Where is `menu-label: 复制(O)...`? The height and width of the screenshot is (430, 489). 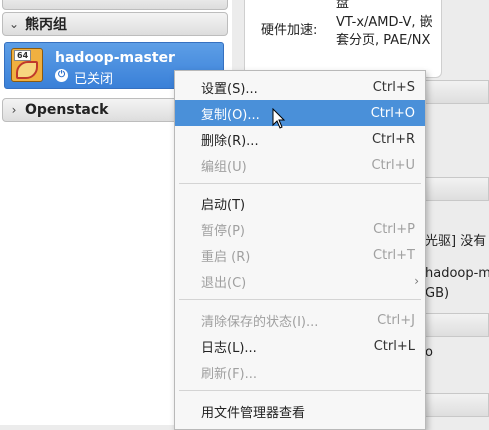
menu-label: 复制(O)... is located at coordinates (230, 115).